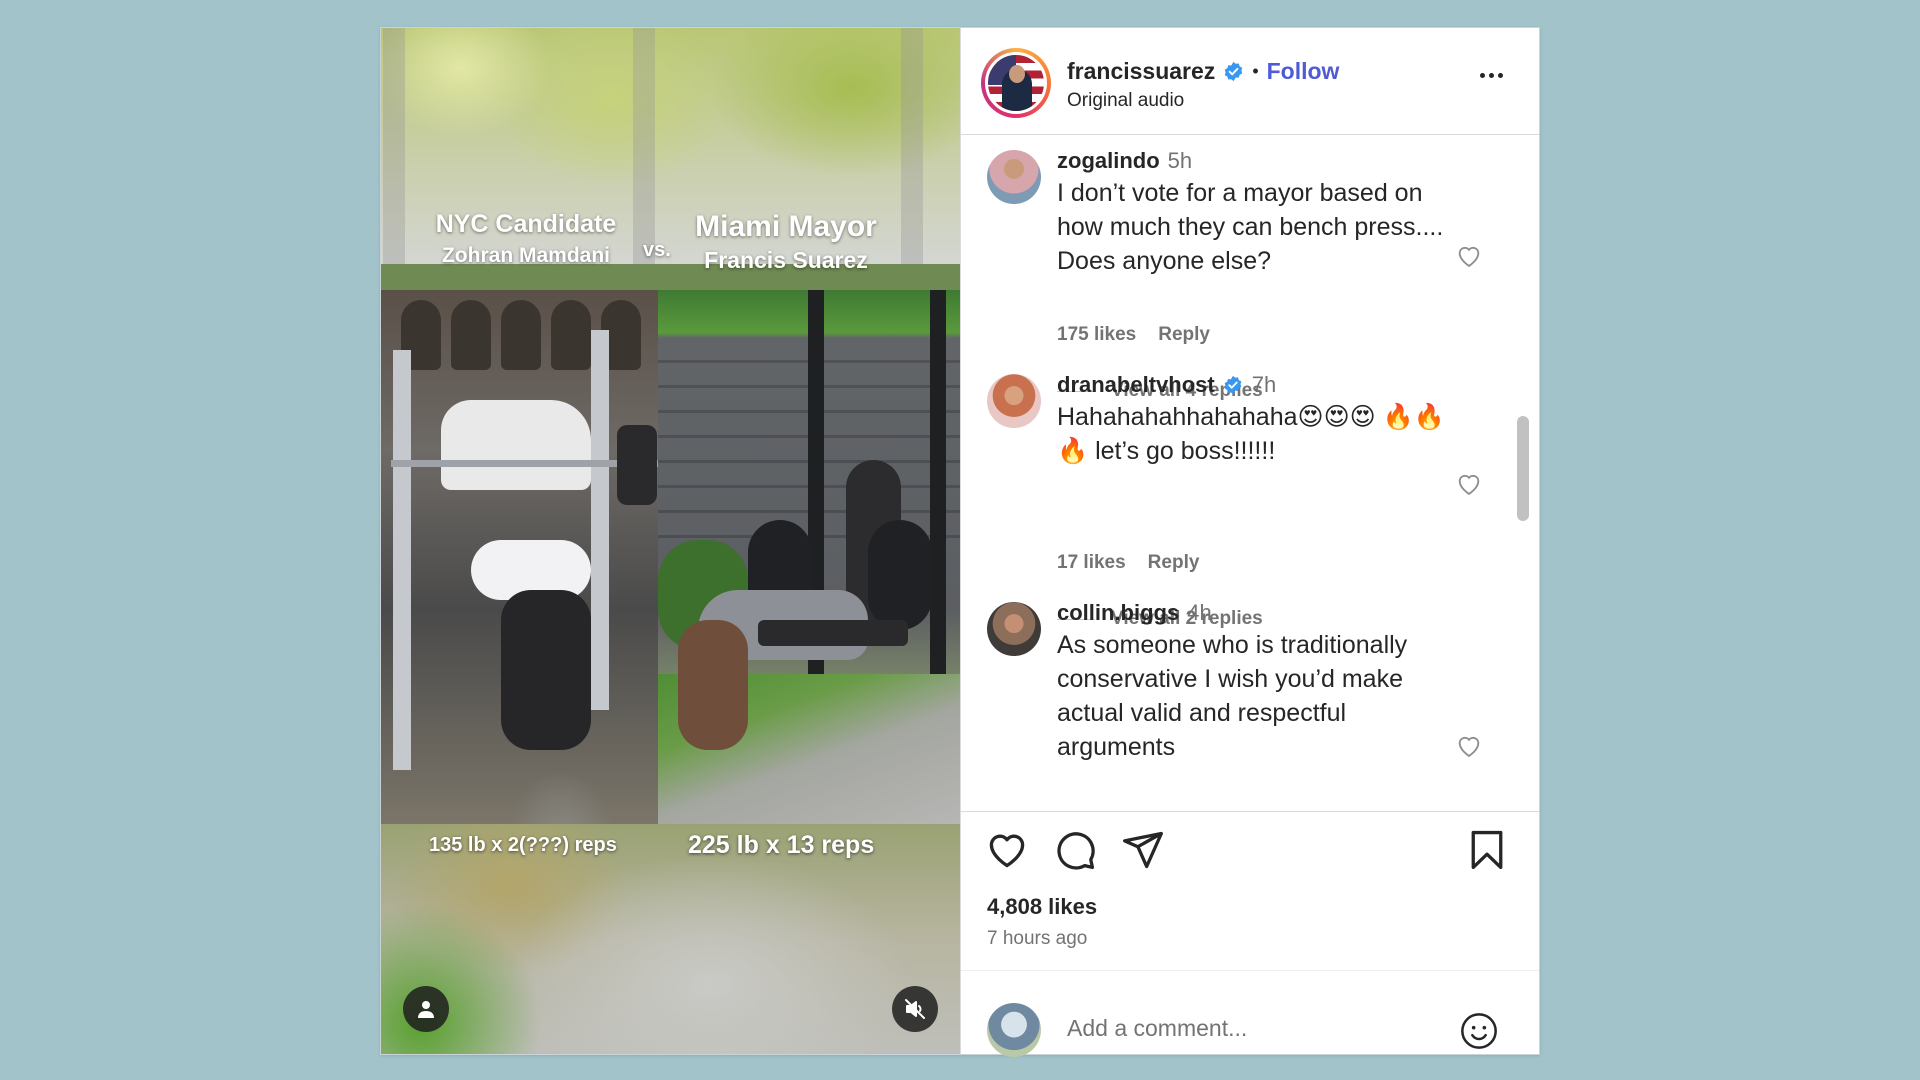  I want to click on heart-icon, so click(1007, 850).